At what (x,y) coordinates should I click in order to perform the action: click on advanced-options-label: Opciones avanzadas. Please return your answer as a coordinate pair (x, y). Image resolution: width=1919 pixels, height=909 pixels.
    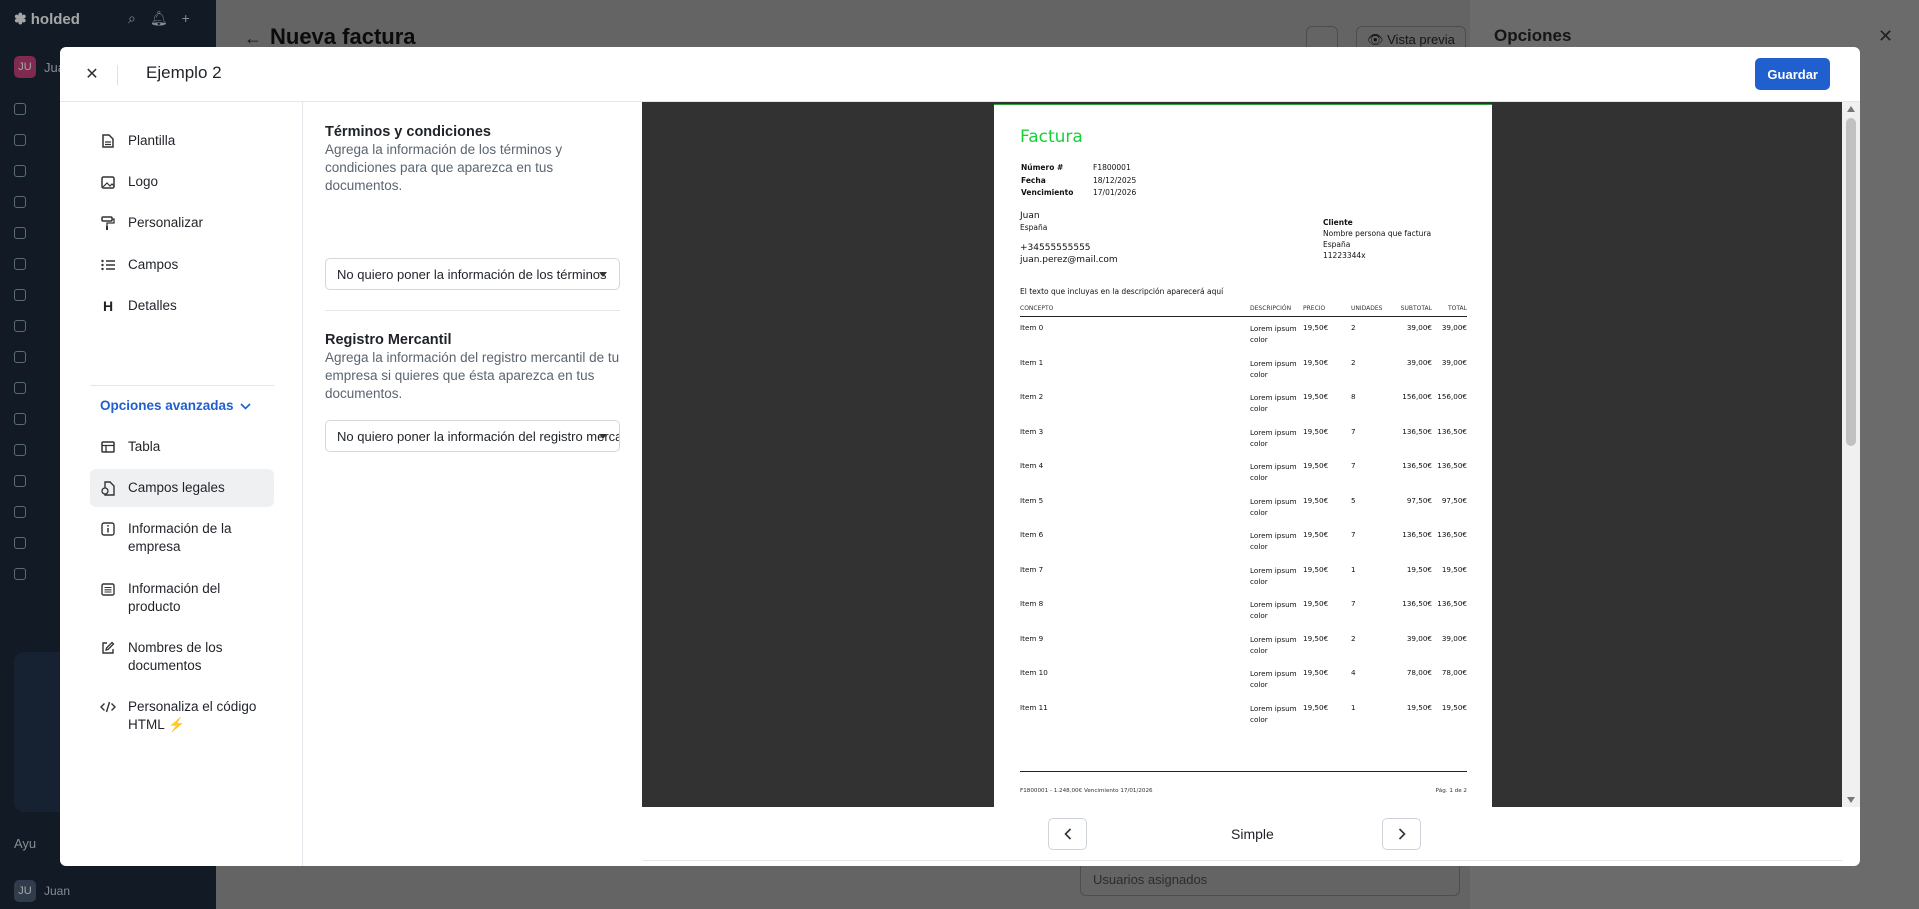
    Looking at the image, I should click on (167, 405).